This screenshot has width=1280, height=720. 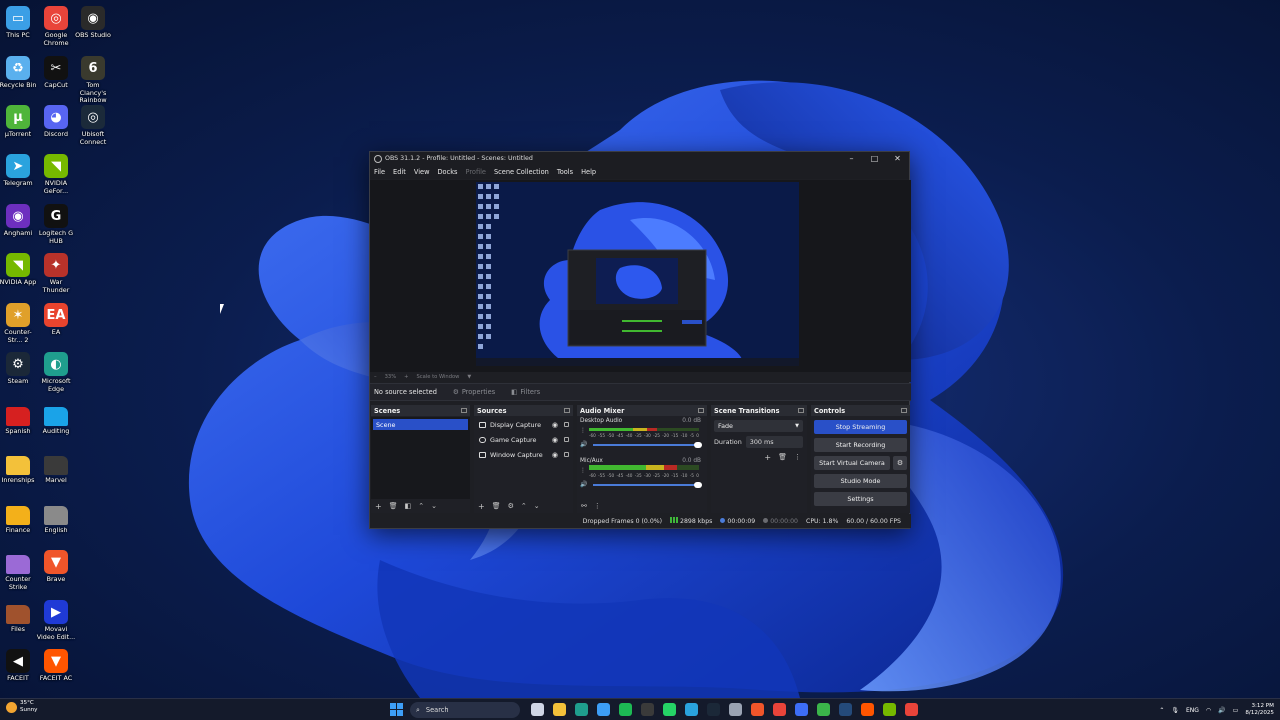 What do you see at coordinates (523, 424) in the screenshot?
I see `source-row-display-capture: Display Capture ◉` at bounding box center [523, 424].